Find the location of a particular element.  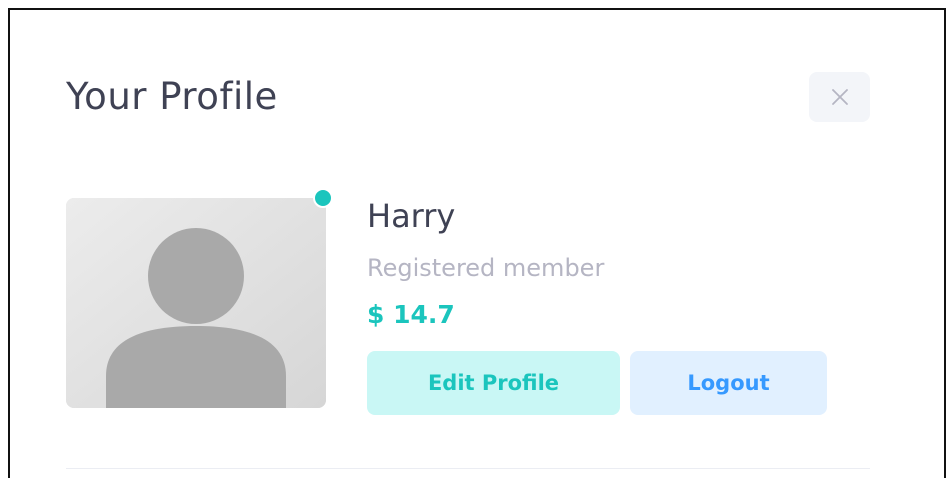

user-placeholder-icon is located at coordinates (196, 303).